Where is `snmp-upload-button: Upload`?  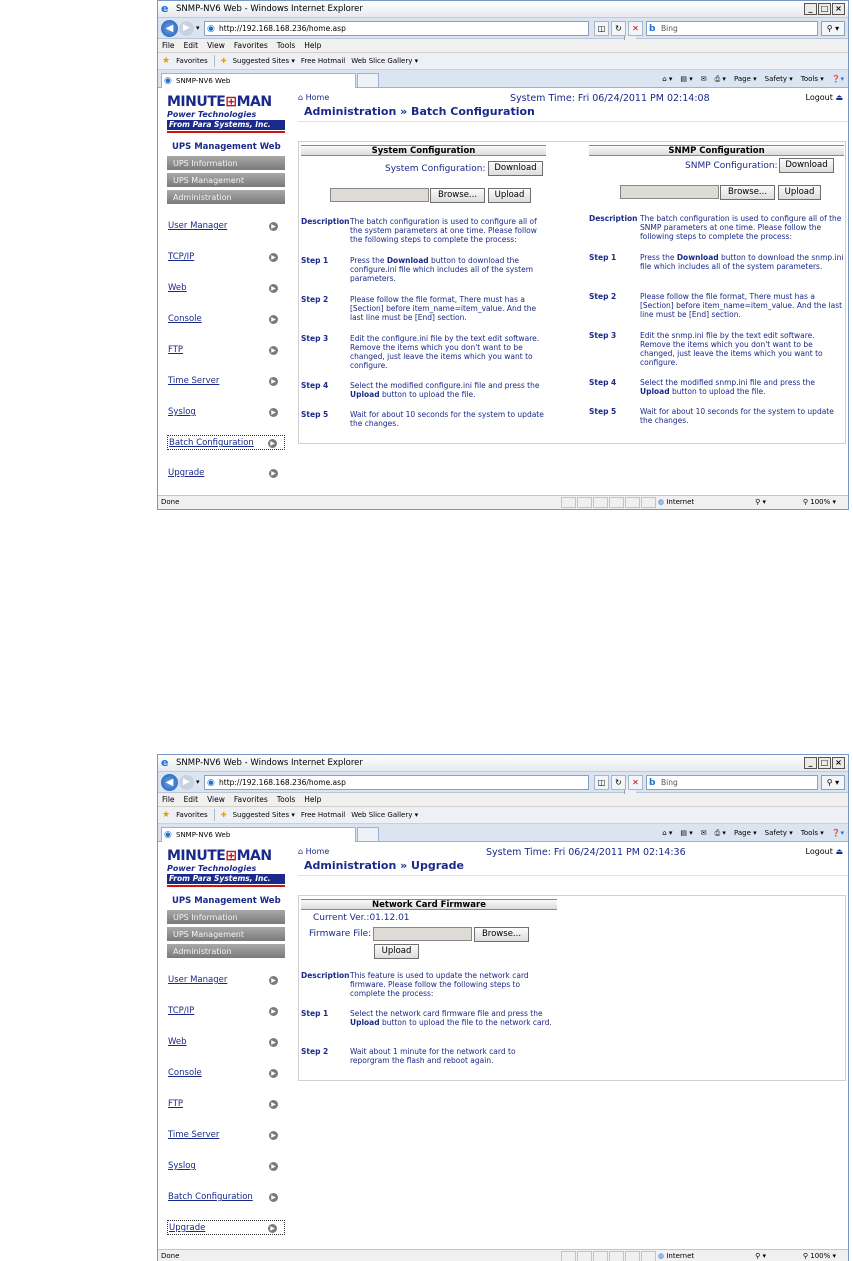 snmp-upload-button: Upload is located at coordinates (799, 192).